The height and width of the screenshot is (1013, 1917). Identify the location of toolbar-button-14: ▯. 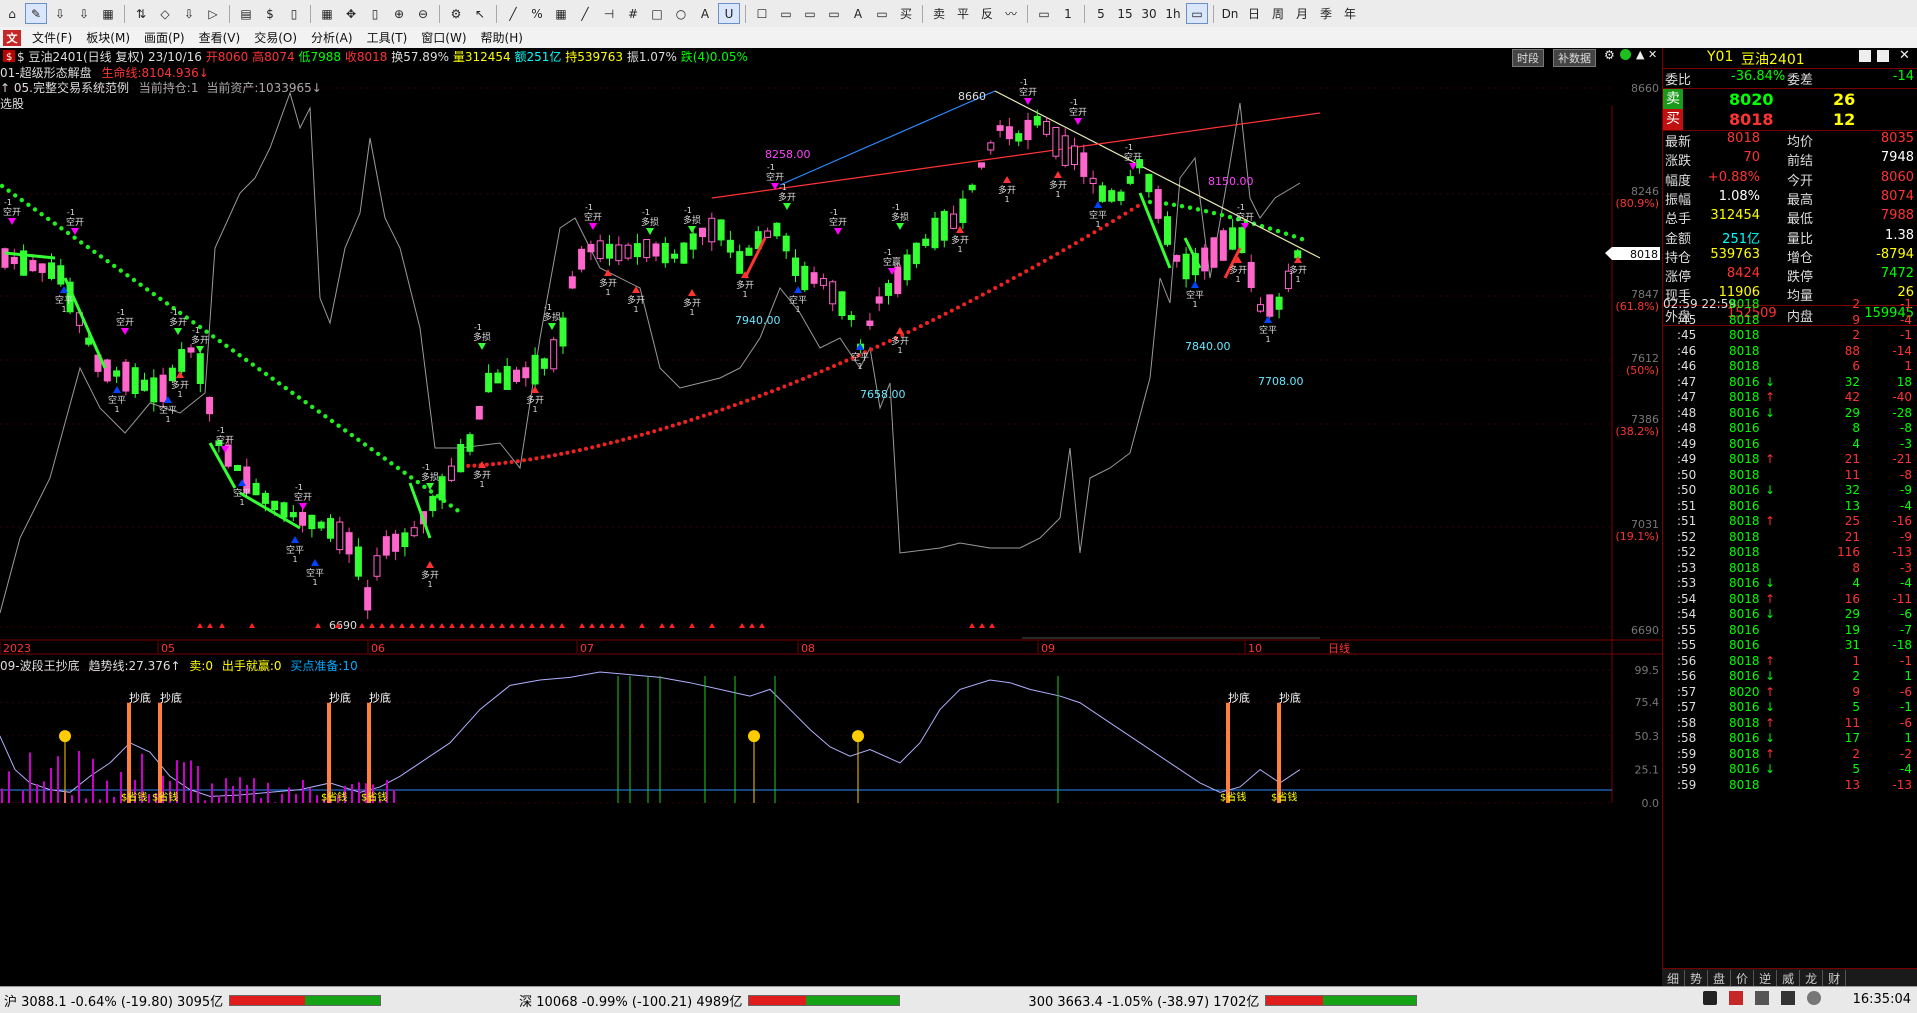
(375, 13).